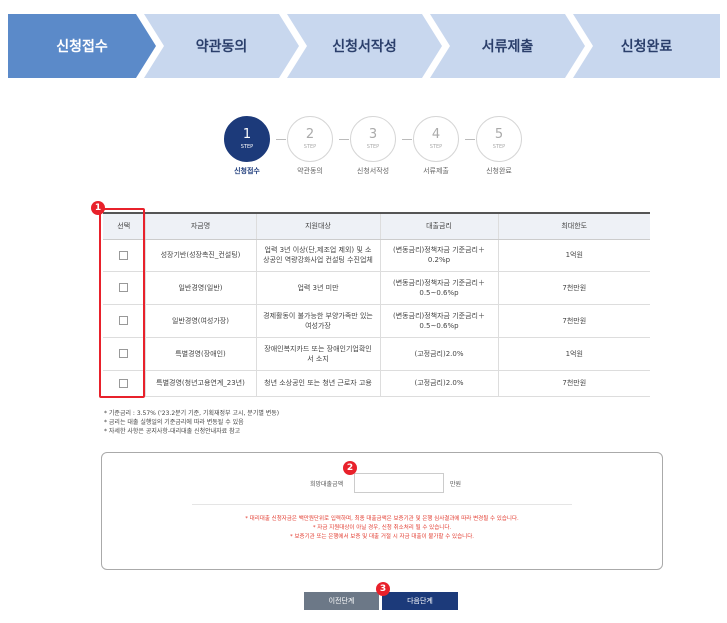  Describe the element at coordinates (499, 134) in the screenshot. I see `step-number: 5` at that location.